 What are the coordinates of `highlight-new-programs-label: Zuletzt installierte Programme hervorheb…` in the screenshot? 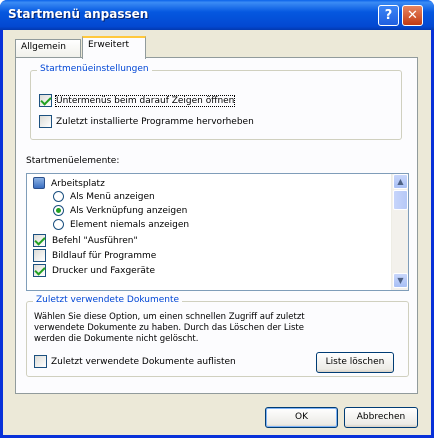 It's located at (155, 121).